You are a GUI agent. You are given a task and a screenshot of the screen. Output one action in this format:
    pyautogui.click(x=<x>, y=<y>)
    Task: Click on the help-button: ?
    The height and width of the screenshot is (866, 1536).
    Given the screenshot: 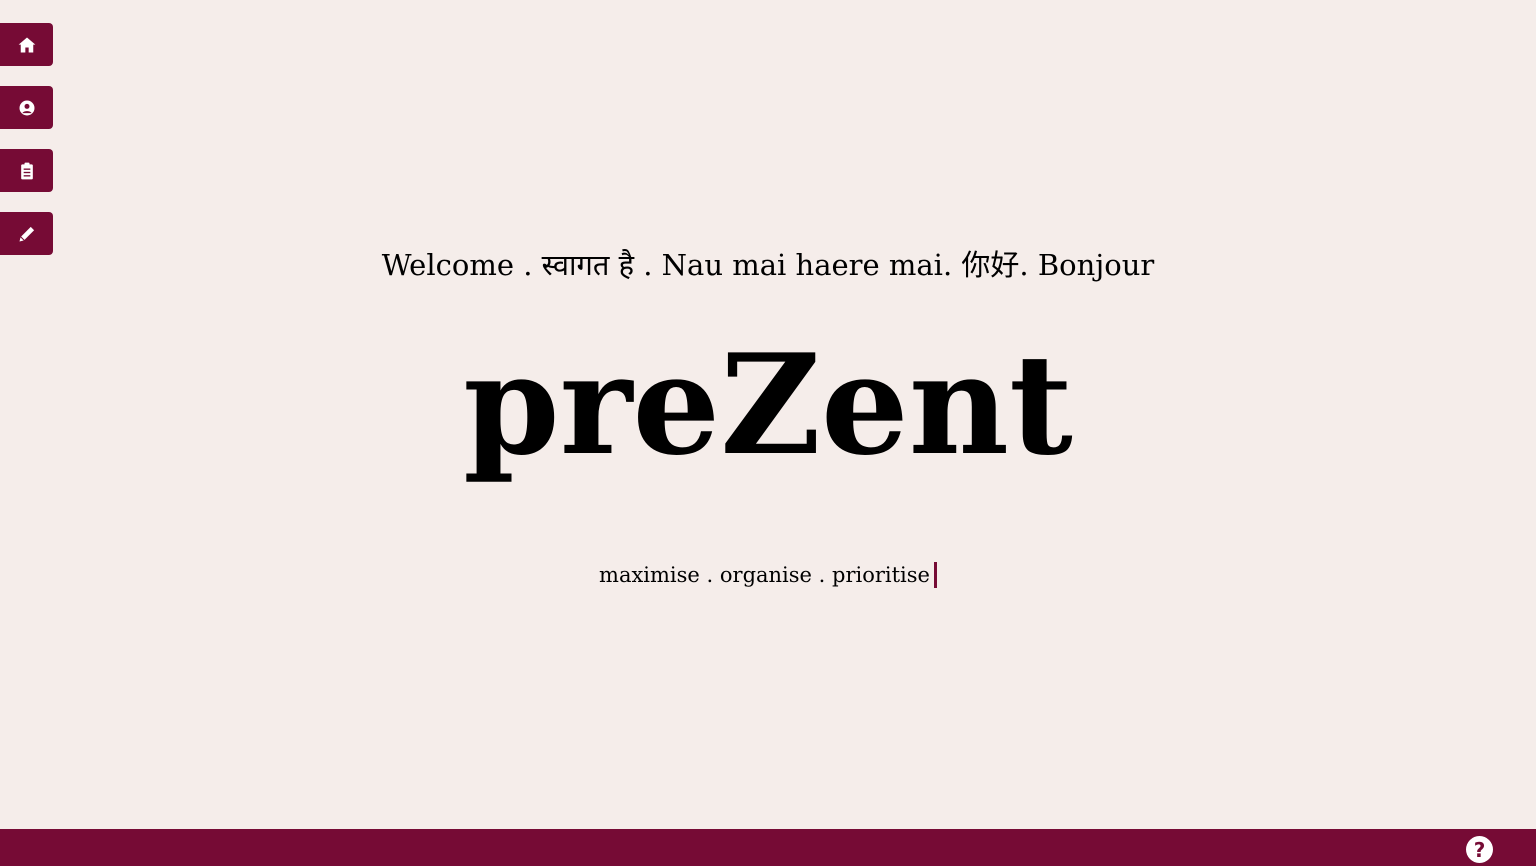 What is the action you would take?
    pyautogui.click(x=1479, y=849)
    